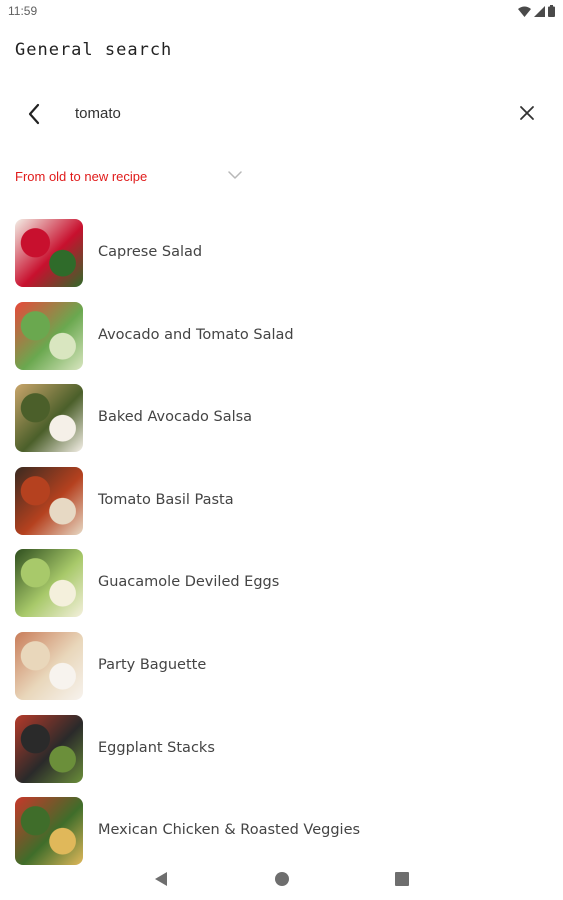 The image size is (563, 900). I want to click on signal-icon, so click(539, 11).